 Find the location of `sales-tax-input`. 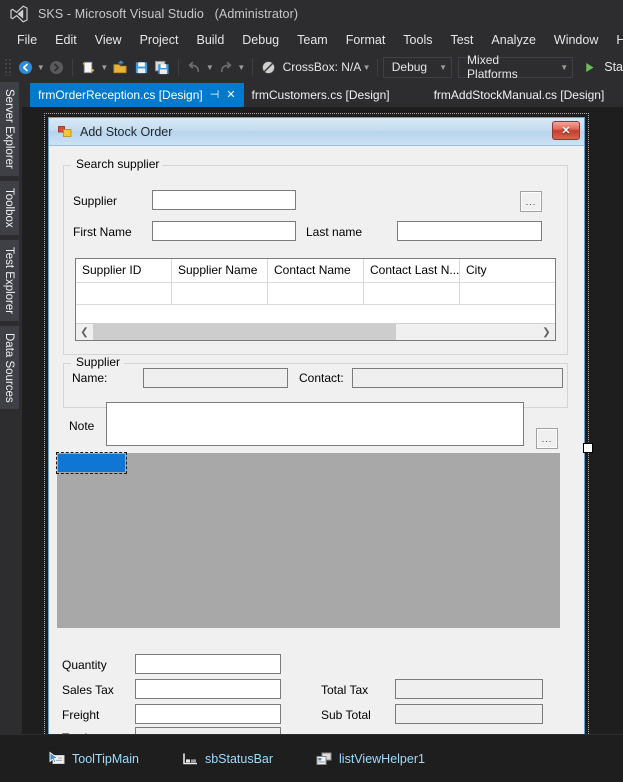

sales-tax-input is located at coordinates (208, 689).